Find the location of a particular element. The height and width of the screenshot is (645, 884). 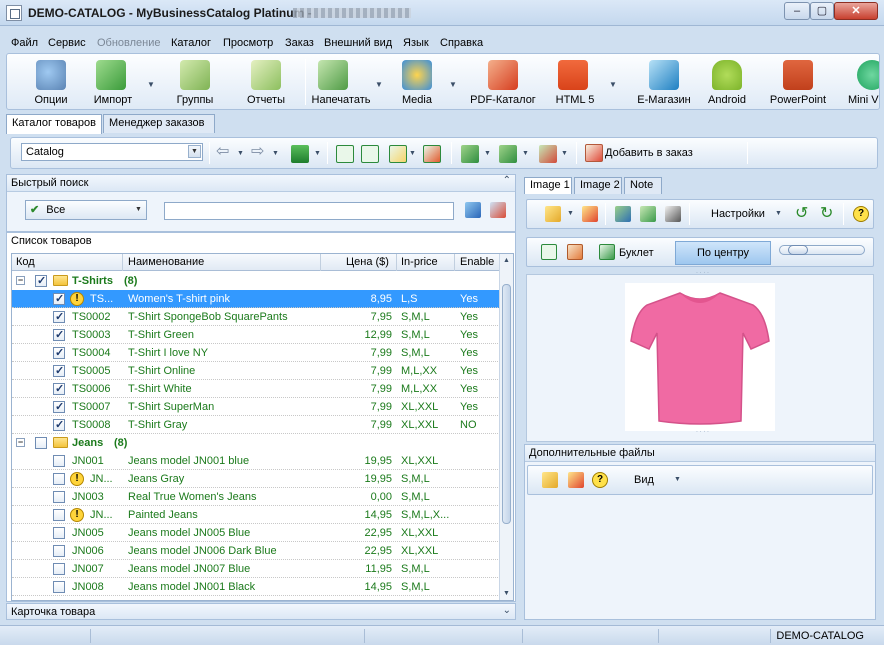

collapse-icon is located at coordinates (370, 154).